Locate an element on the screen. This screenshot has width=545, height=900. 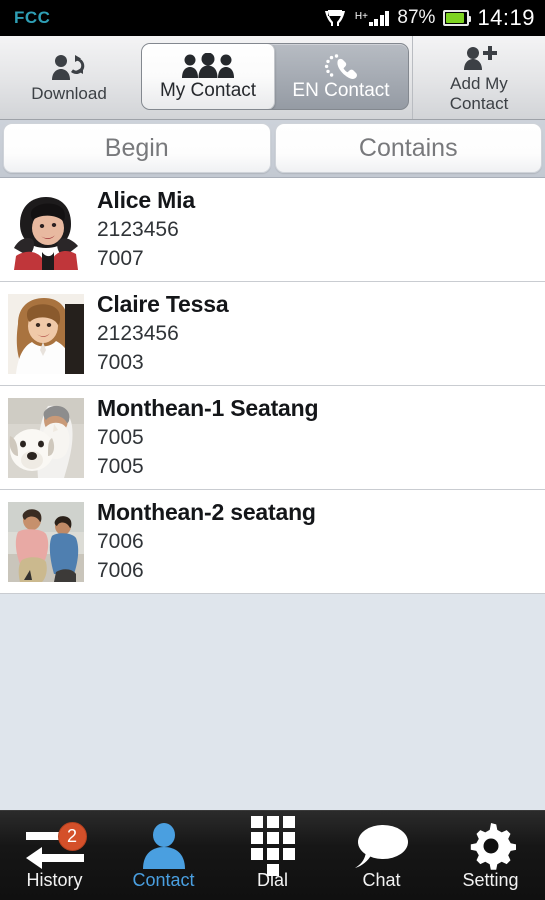
nav-item-setting: Setting is located at coordinates (490, 855).